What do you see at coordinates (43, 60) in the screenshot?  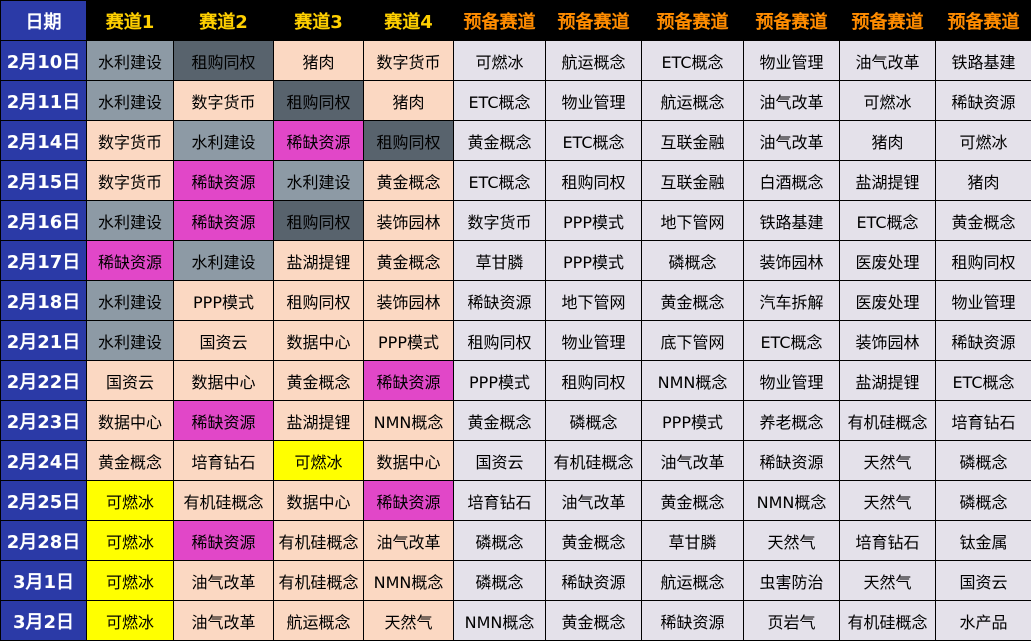 I see `date-cell: 2月10日` at bounding box center [43, 60].